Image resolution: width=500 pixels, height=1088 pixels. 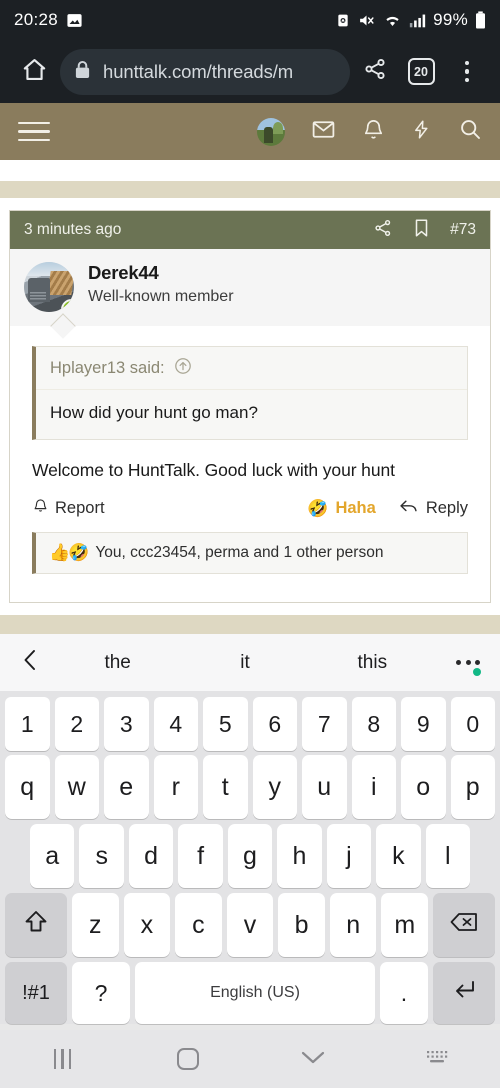 I want to click on key-q: q, so click(x=27, y=787).